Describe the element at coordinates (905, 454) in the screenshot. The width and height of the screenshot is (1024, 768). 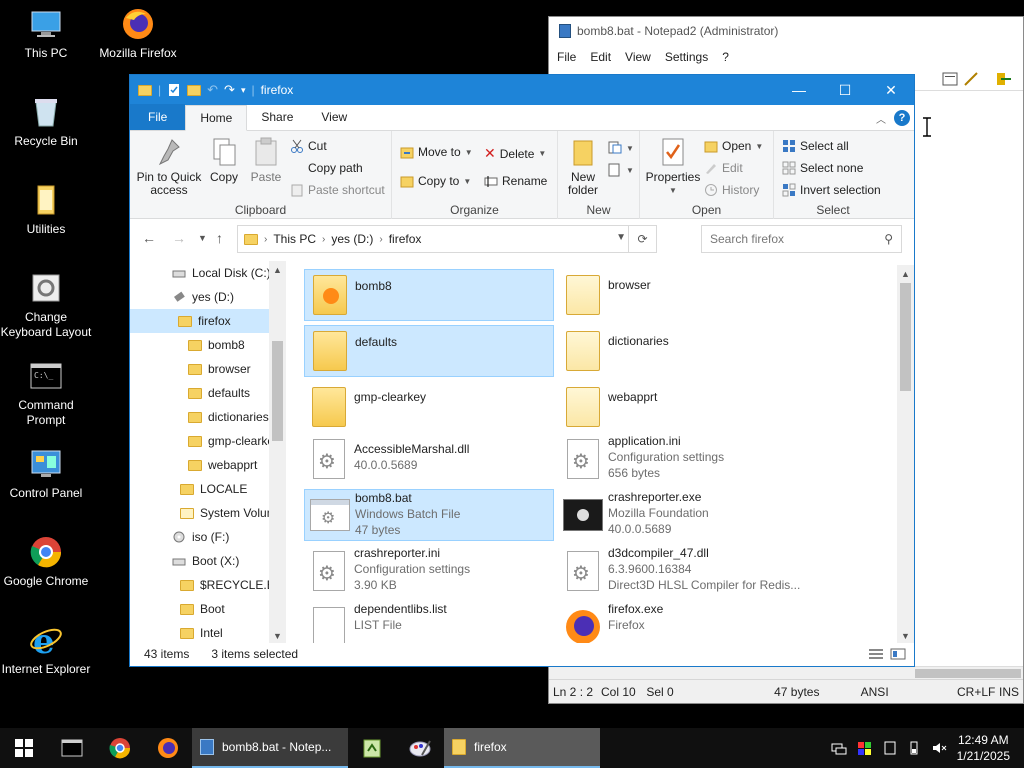
I see `content-scrollbar: ▲ ▼` at that location.